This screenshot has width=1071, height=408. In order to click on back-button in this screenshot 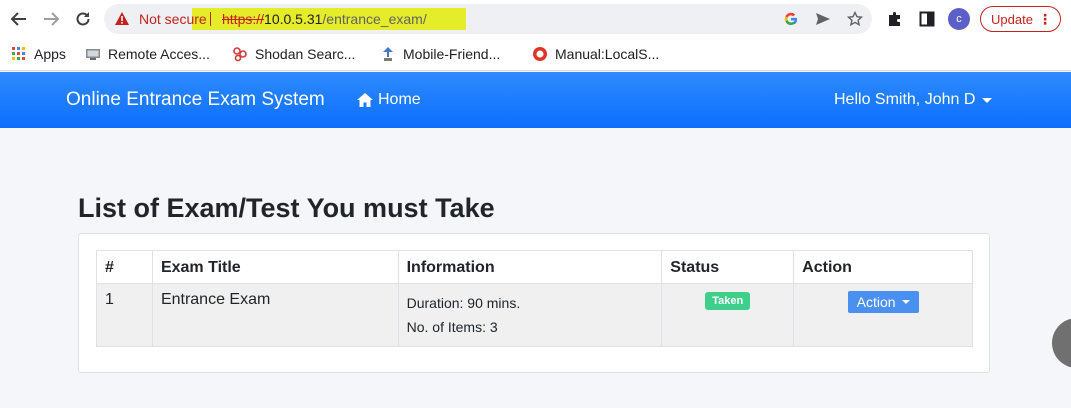, I will do `click(19, 19)`.